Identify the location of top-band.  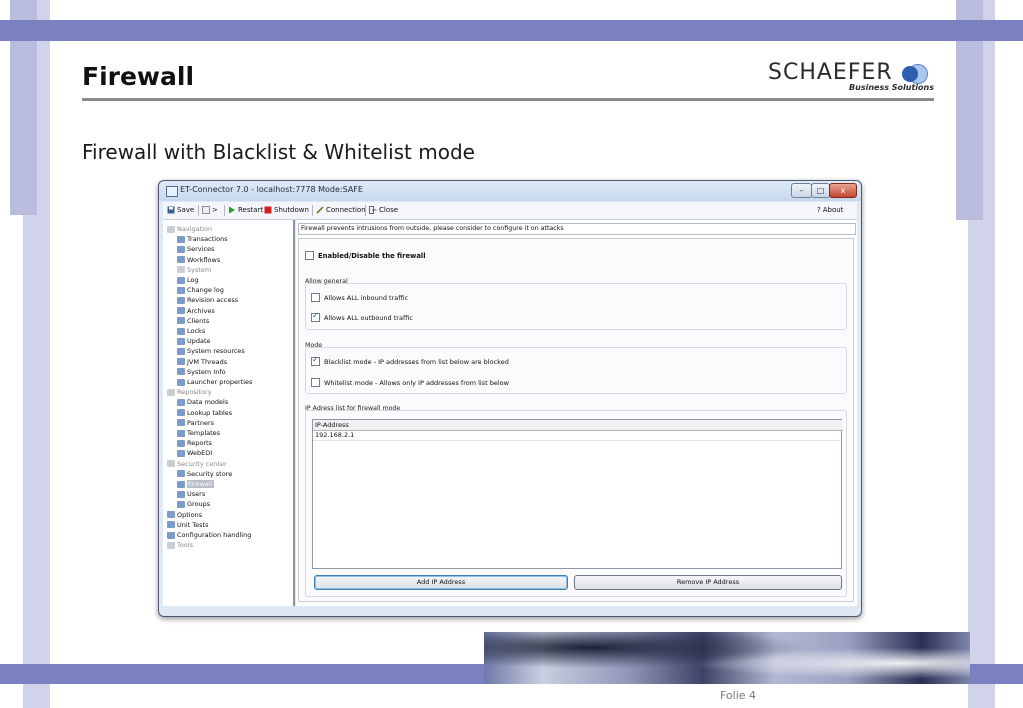
(511, 30).